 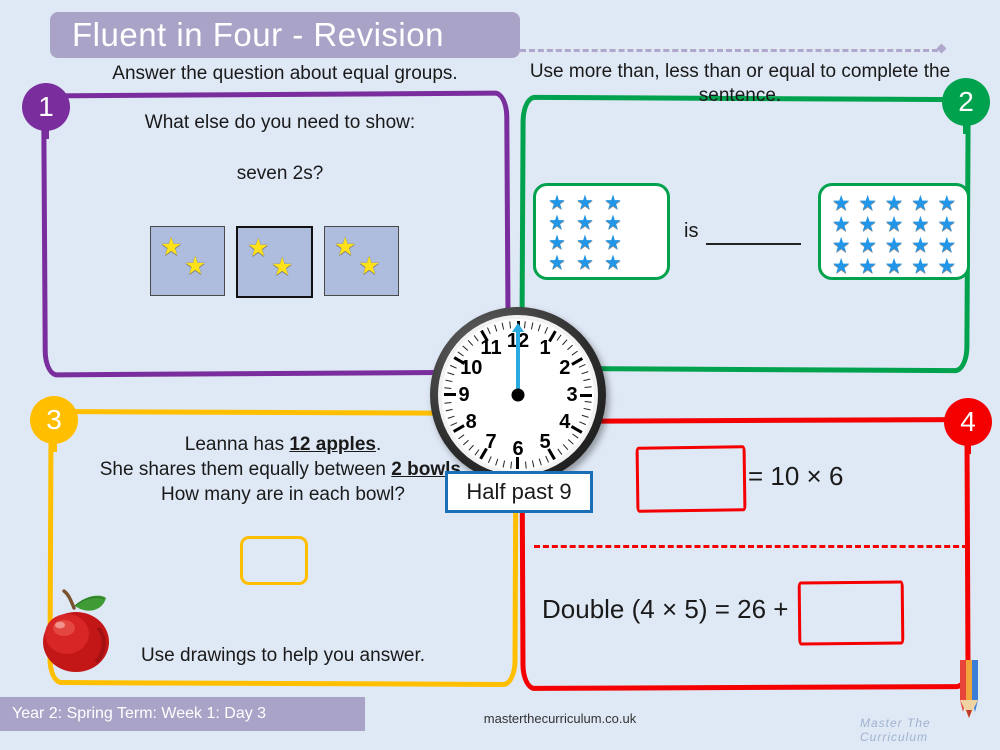 I want to click on clock-center-pin, so click(x=518, y=395).